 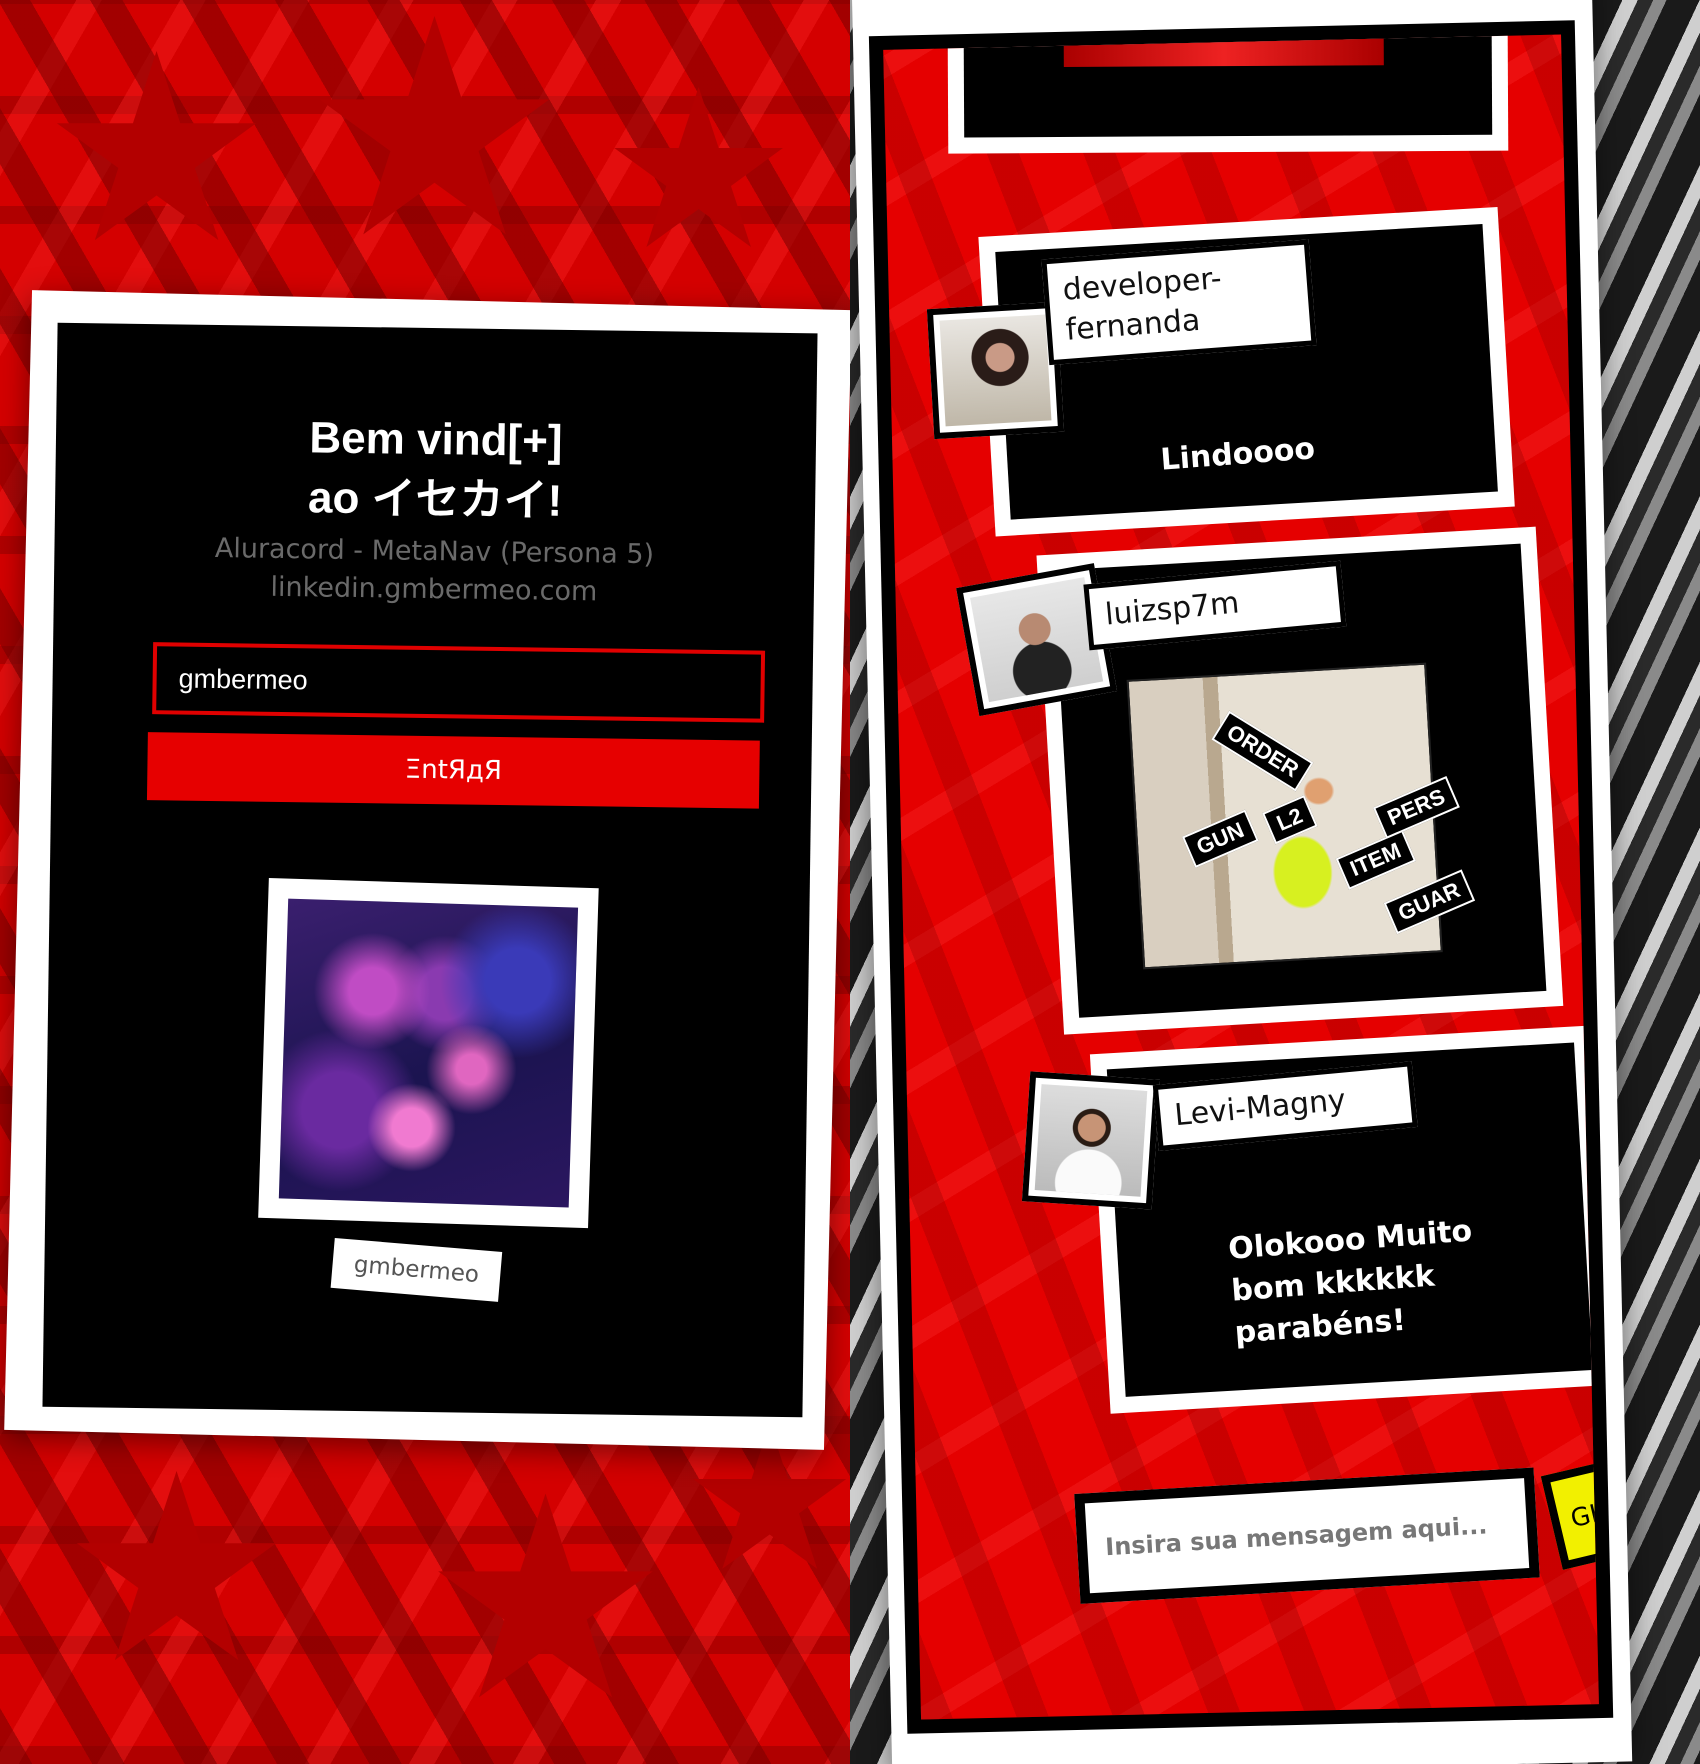 I want to click on gif-label: GUN, so click(x=1220, y=838).